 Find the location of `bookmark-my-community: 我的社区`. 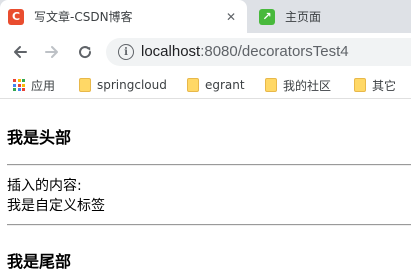

bookmark-my-community: 我的社区 is located at coordinates (298, 85).